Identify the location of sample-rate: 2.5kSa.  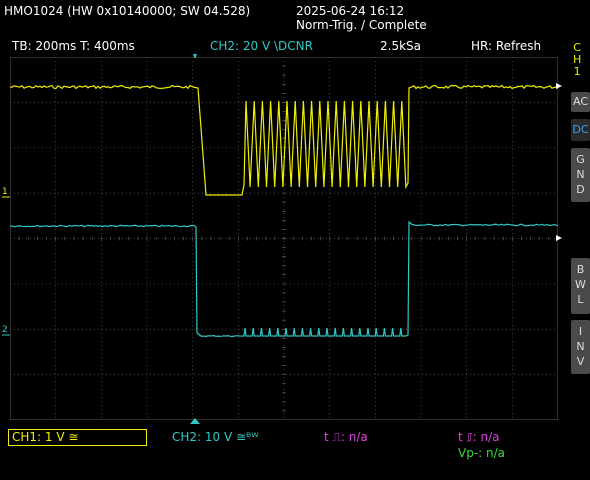
(401, 46).